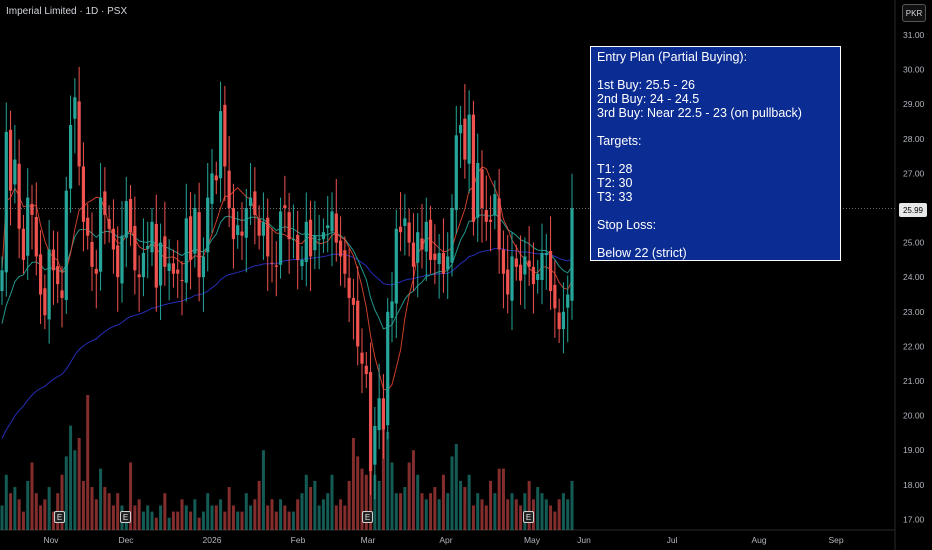 This screenshot has width=932, height=550. I want to click on annotation-line: 3rd Buy: Near 22.5 - 23 (on pullback), so click(699, 113).